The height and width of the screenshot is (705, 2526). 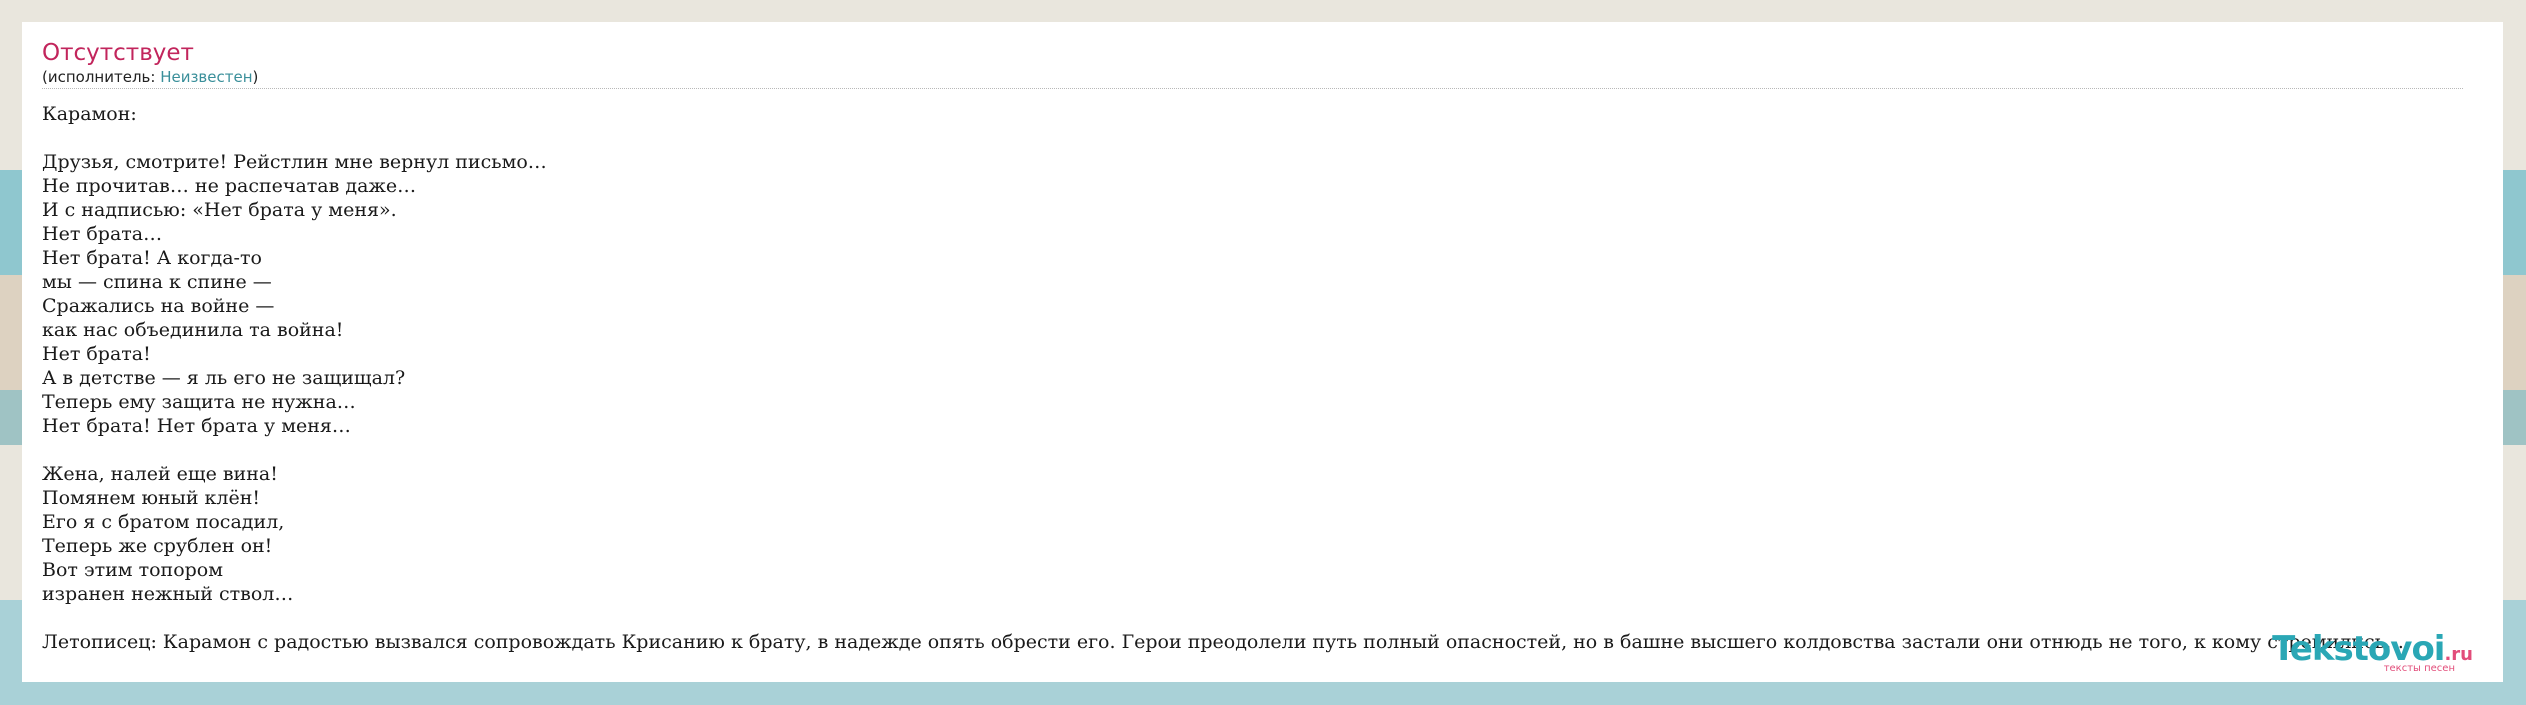 I want to click on performer-prefix: (исполнитель:, so click(x=101, y=77).